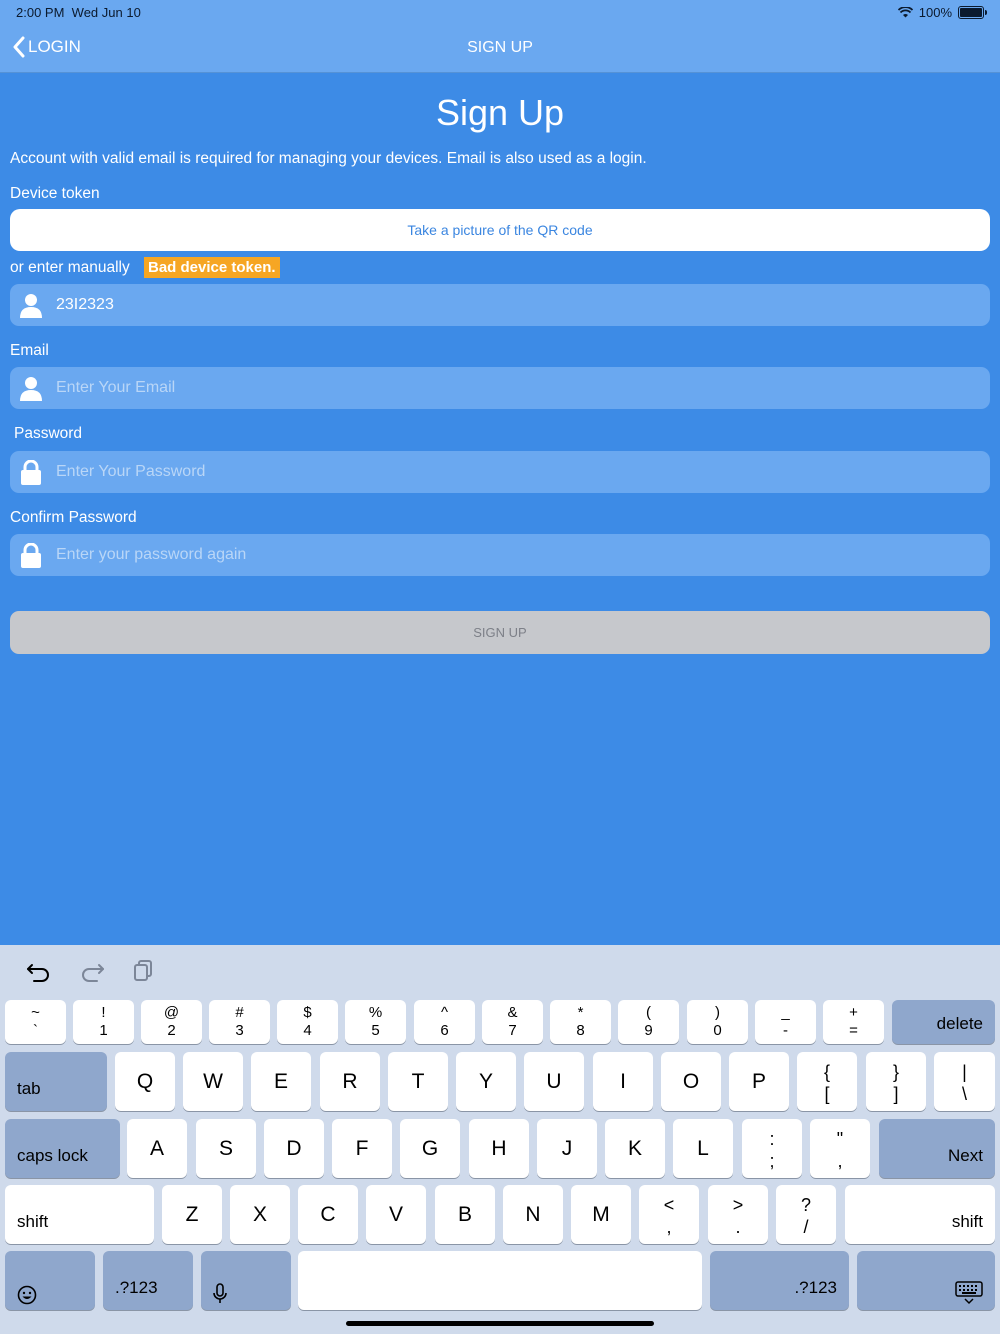  What do you see at coordinates (691, 1081) in the screenshot?
I see `key-o: O` at bounding box center [691, 1081].